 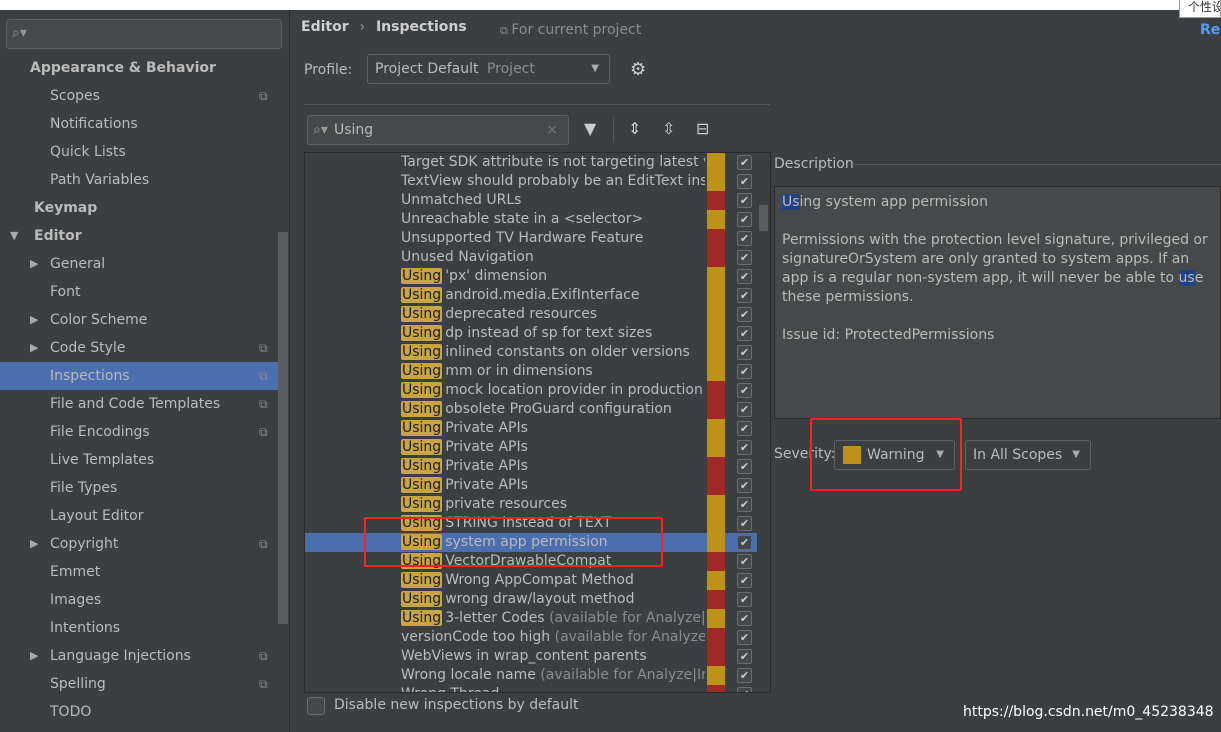 What do you see at coordinates (145, 96) in the screenshot?
I see `sidebar-item-scopes: Scopes ⧉` at bounding box center [145, 96].